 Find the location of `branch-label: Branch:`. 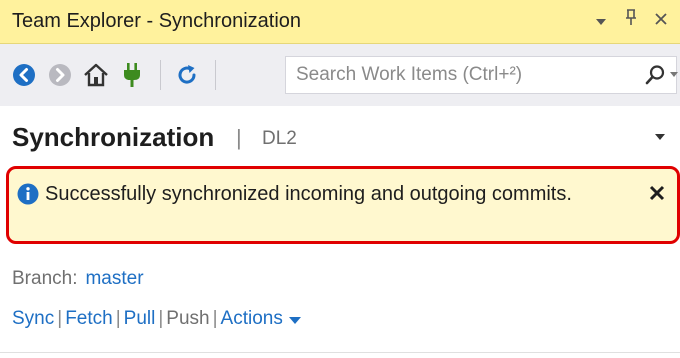

branch-label: Branch: is located at coordinates (45, 278).